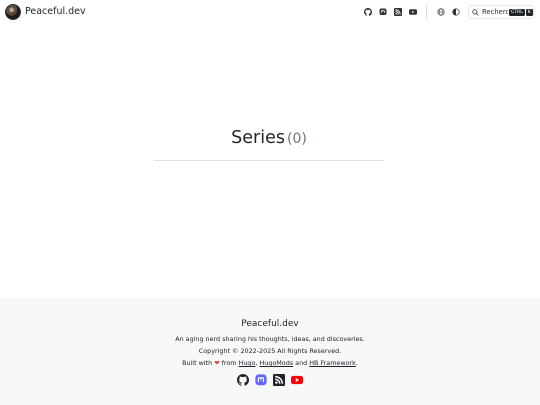 The image size is (540, 405). Describe the element at coordinates (13, 12) in the screenshot. I see `avatar` at that location.